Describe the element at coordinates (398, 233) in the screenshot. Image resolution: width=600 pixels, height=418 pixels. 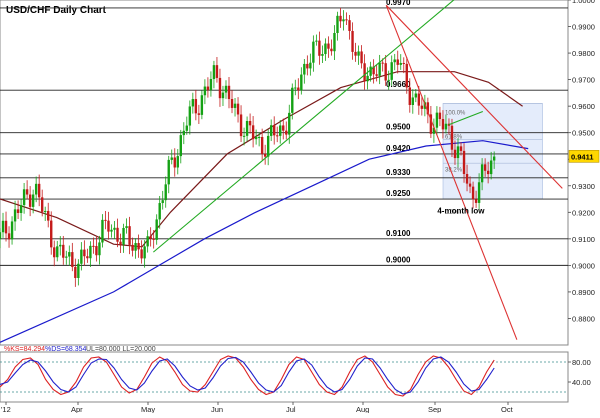
I see `level-label: 0.9100` at that location.